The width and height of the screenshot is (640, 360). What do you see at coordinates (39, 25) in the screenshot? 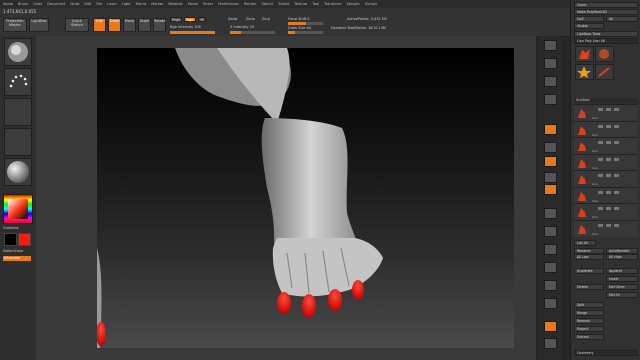
I see `lightbox-button: LightBox` at bounding box center [39, 25].